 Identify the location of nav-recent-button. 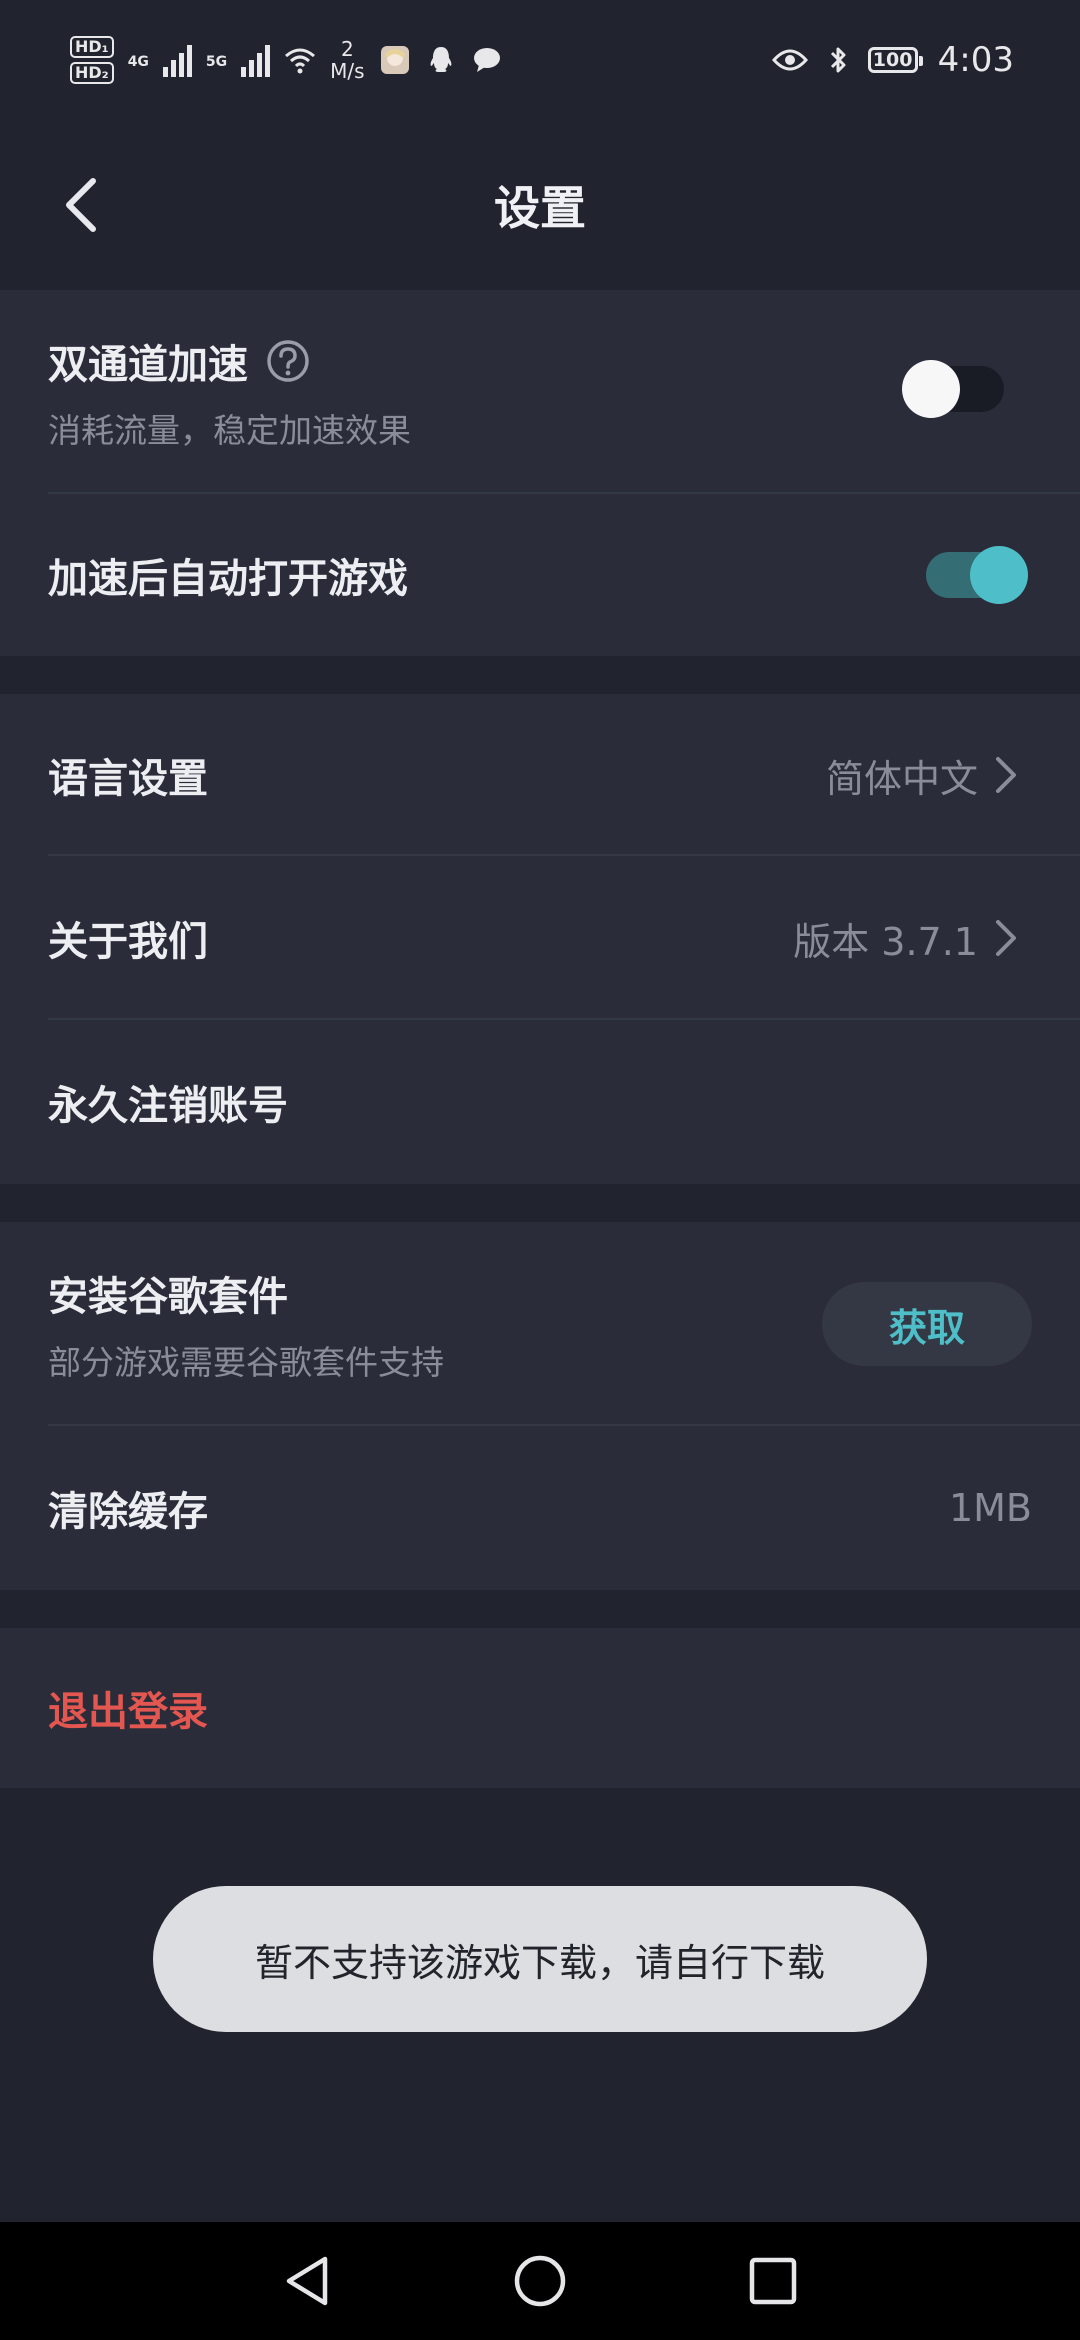
(773, 2281).